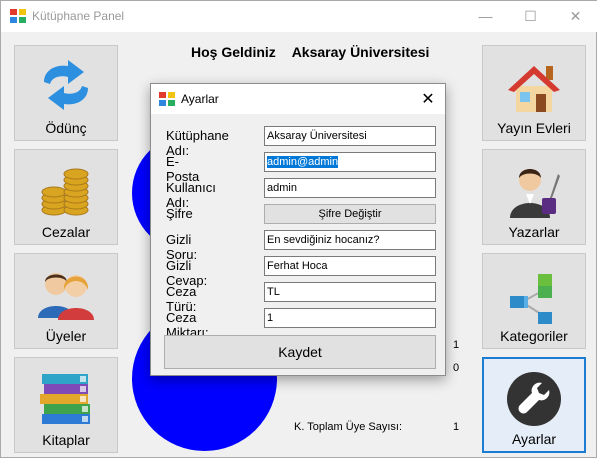  What do you see at coordinates (348, 427) in the screenshot?
I see `total-members-label: K. Toplam Üye Sayısı:` at bounding box center [348, 427].